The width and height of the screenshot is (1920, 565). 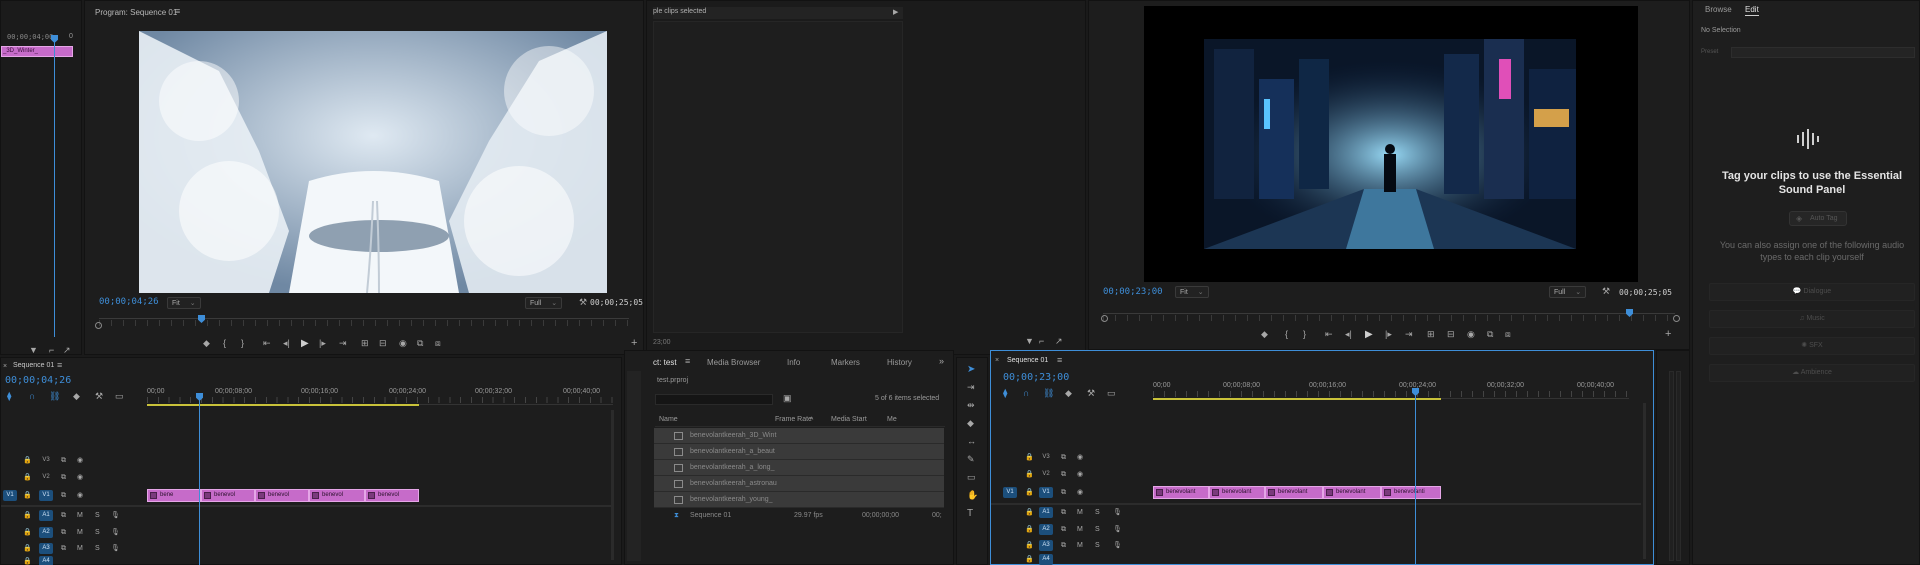 What do you see at coordinates (665, 362) in the screenshot?
I see `tab-project: ct: test` at bounding box center [665, 362].